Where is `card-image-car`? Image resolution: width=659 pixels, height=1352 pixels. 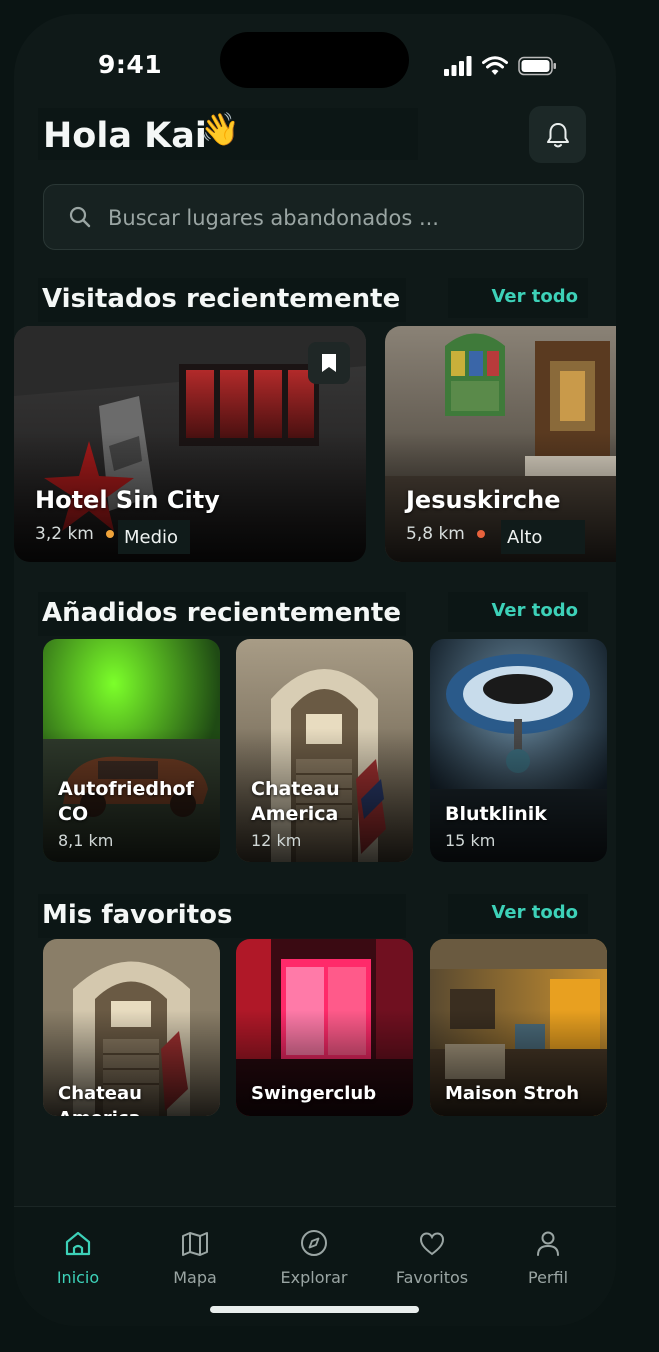 card-image-car is located at coordinates (131, 750).